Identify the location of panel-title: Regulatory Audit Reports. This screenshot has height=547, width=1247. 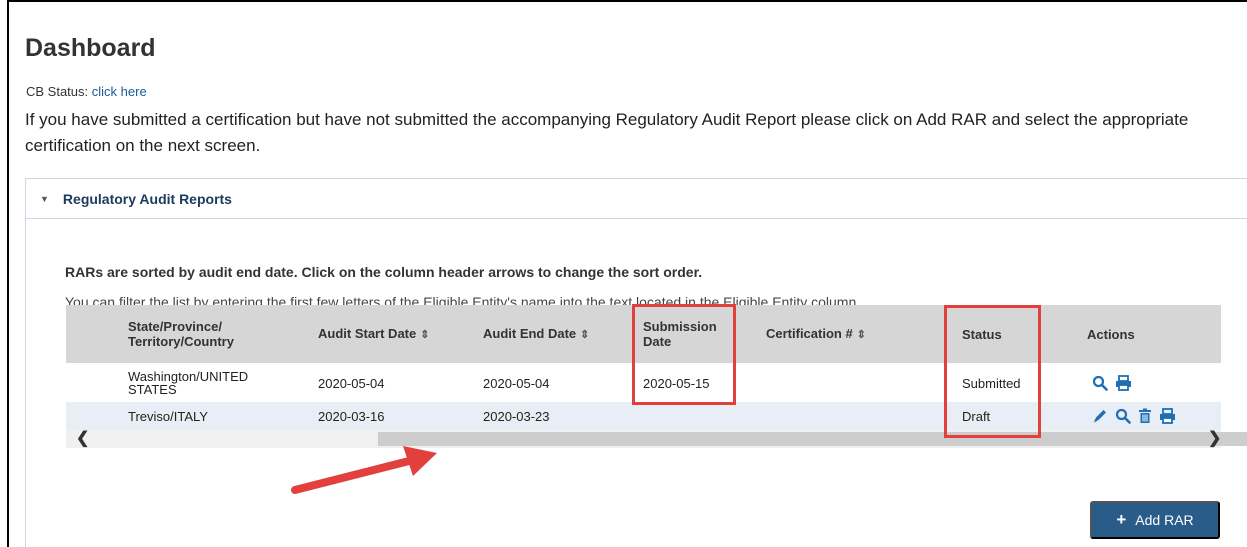
(147, 198).